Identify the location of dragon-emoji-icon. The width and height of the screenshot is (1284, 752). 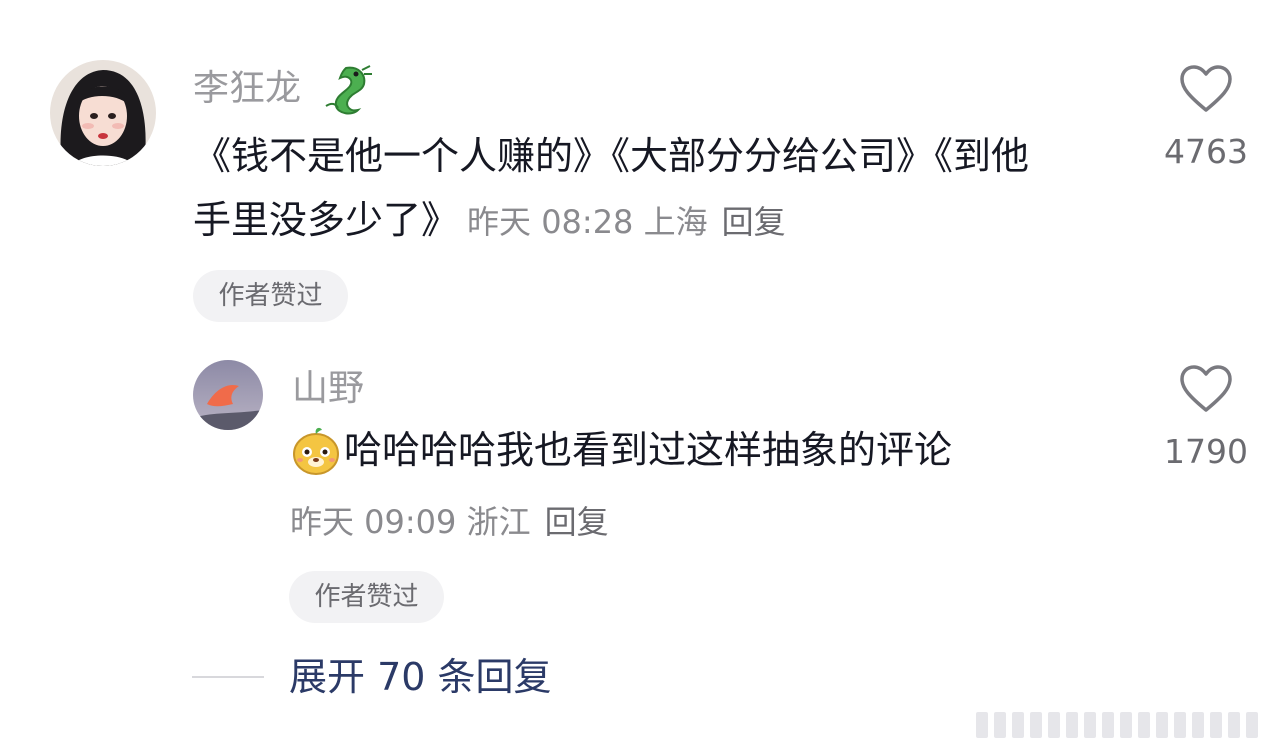
(346, 89).